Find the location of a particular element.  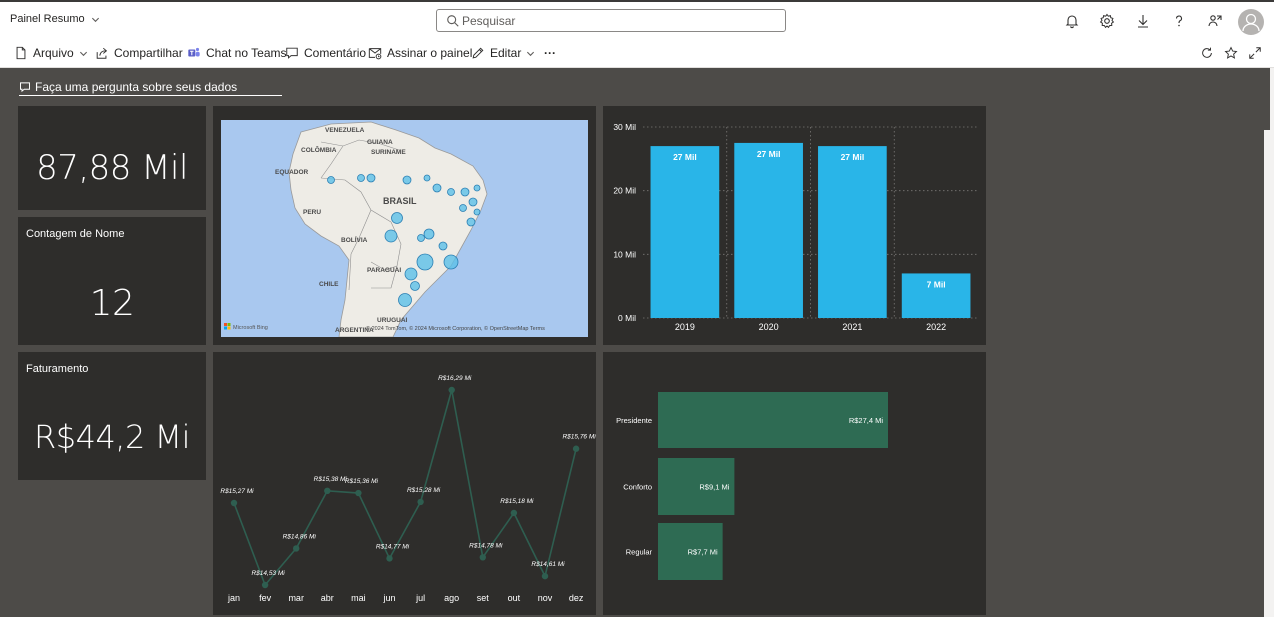

teams-chat-label: Chat no Teams is located at coordinates (246, 53).